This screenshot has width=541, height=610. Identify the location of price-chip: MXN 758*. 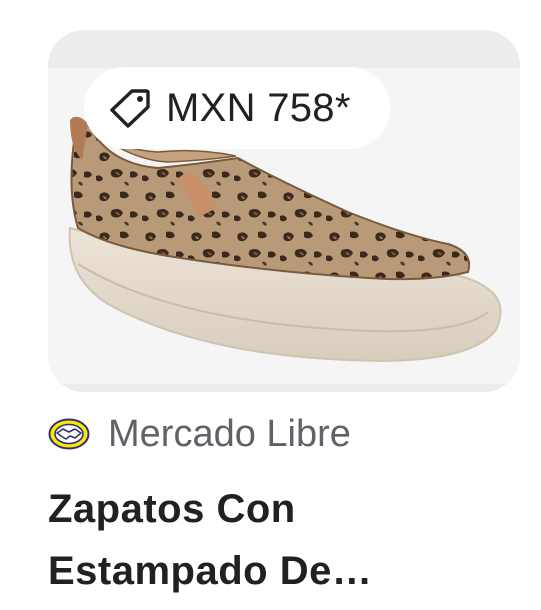
(237, 108).